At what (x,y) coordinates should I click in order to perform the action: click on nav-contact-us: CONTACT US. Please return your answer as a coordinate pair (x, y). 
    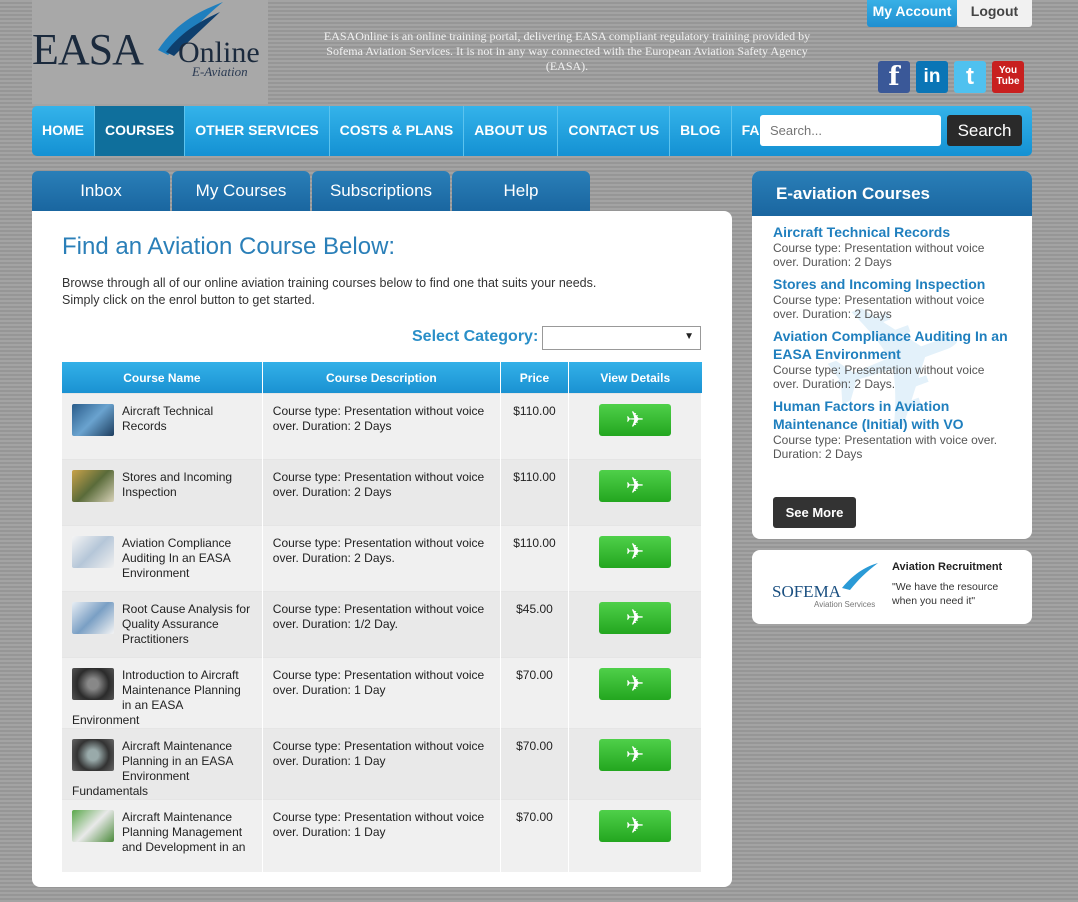
    Looking at the image, I should click on (614, 131).